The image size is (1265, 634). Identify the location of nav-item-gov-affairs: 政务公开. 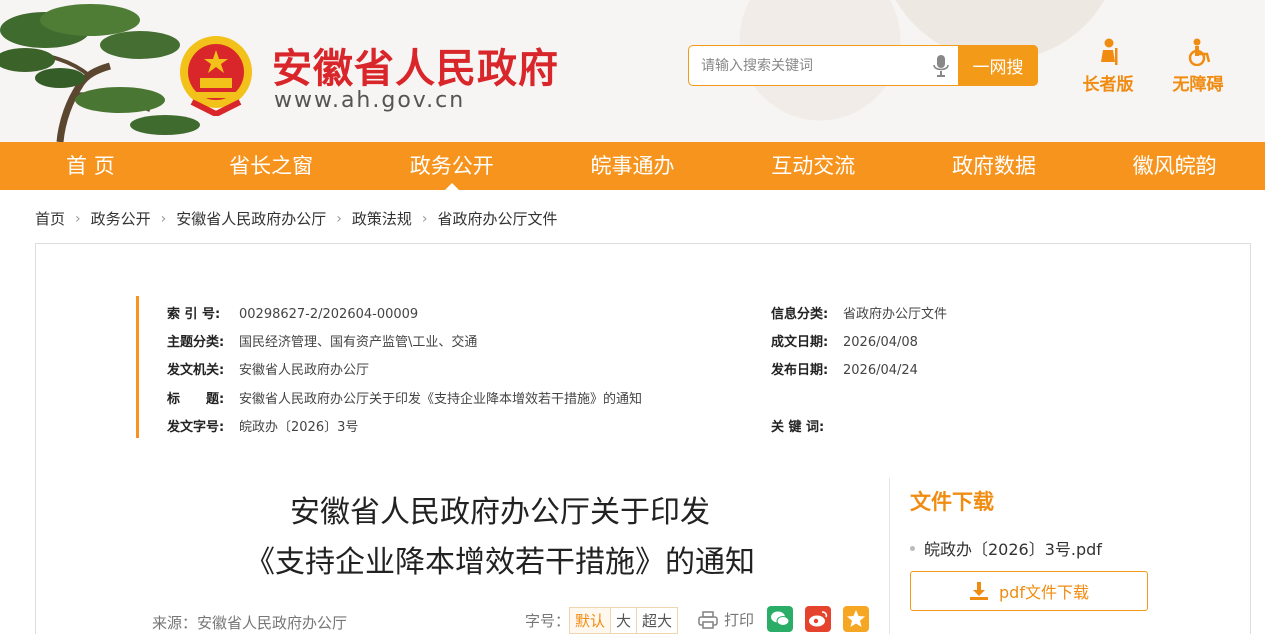
(451, 166).